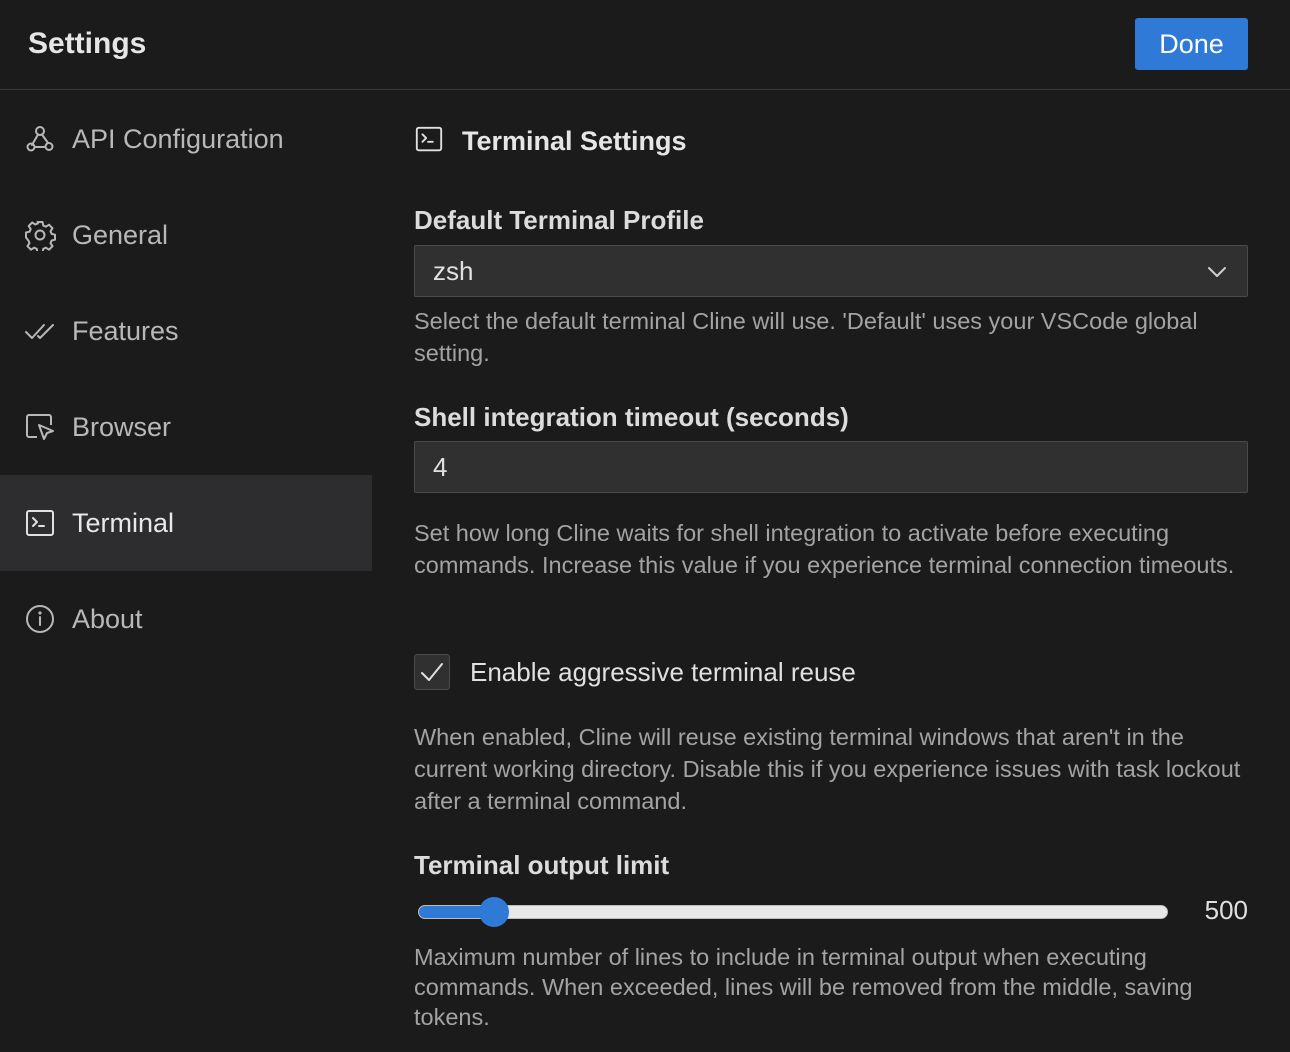  I want to click on aggressive-reuse-row: Enable aggressive terminal reuse, so click(635, 672).